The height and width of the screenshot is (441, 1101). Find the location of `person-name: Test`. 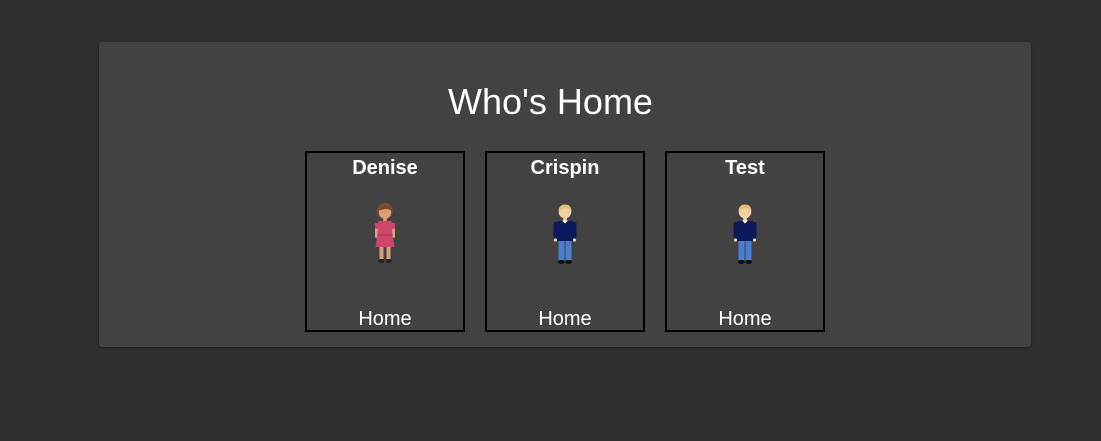

person-name: Test is located at coordinates (745, 168).